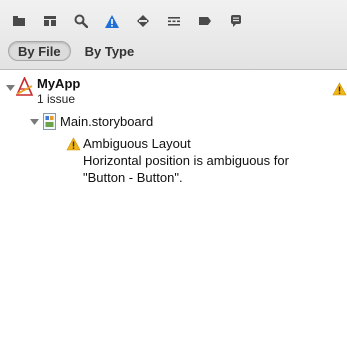 The height and width of the screenshot is (344, 347). Describe the element at coordinates (186, 160) in the screenshot. I see `issue-message-line-1: Horizontal position is ambiguous for` at that location.